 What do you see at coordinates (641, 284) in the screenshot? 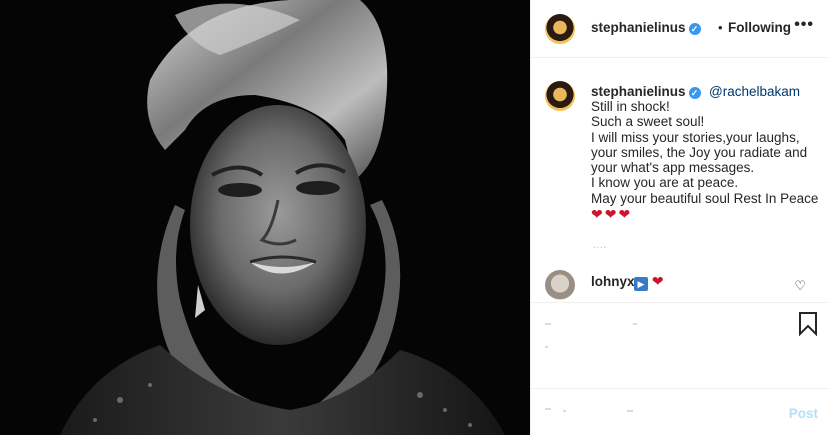
I see `play-emoji-icon: ▶` at bounding box center [641, 284].